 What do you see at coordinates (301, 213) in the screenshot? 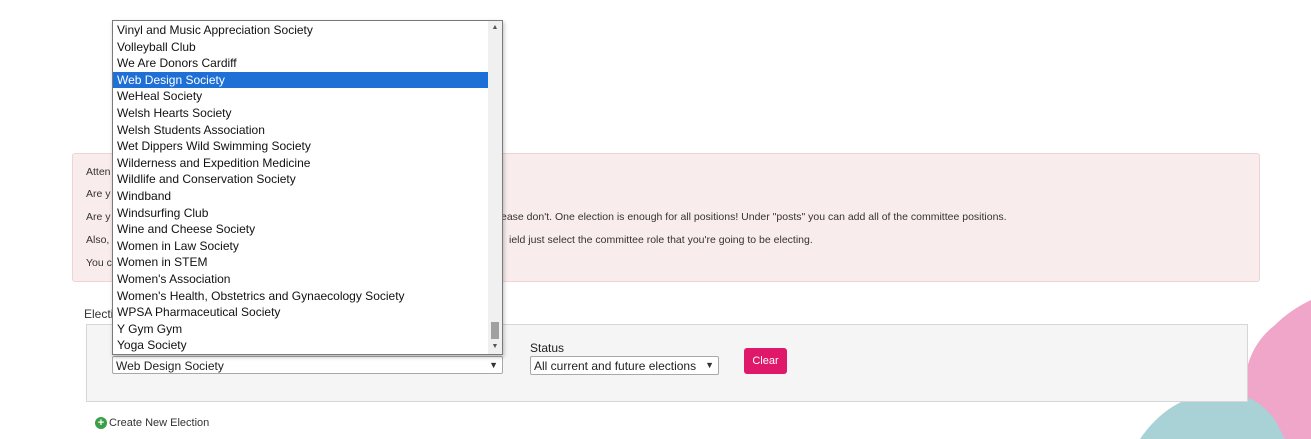
I see `dropdown-option: Windsurfing Club` at bounding box center [301, 213].